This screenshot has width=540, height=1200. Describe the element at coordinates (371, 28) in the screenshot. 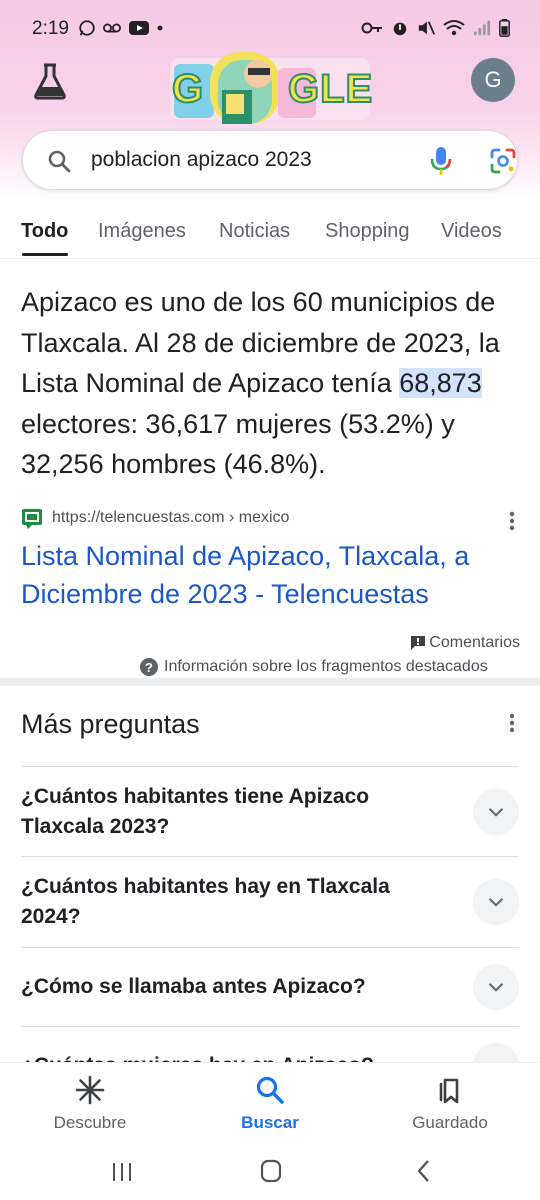

I see `key-icon` at that location.